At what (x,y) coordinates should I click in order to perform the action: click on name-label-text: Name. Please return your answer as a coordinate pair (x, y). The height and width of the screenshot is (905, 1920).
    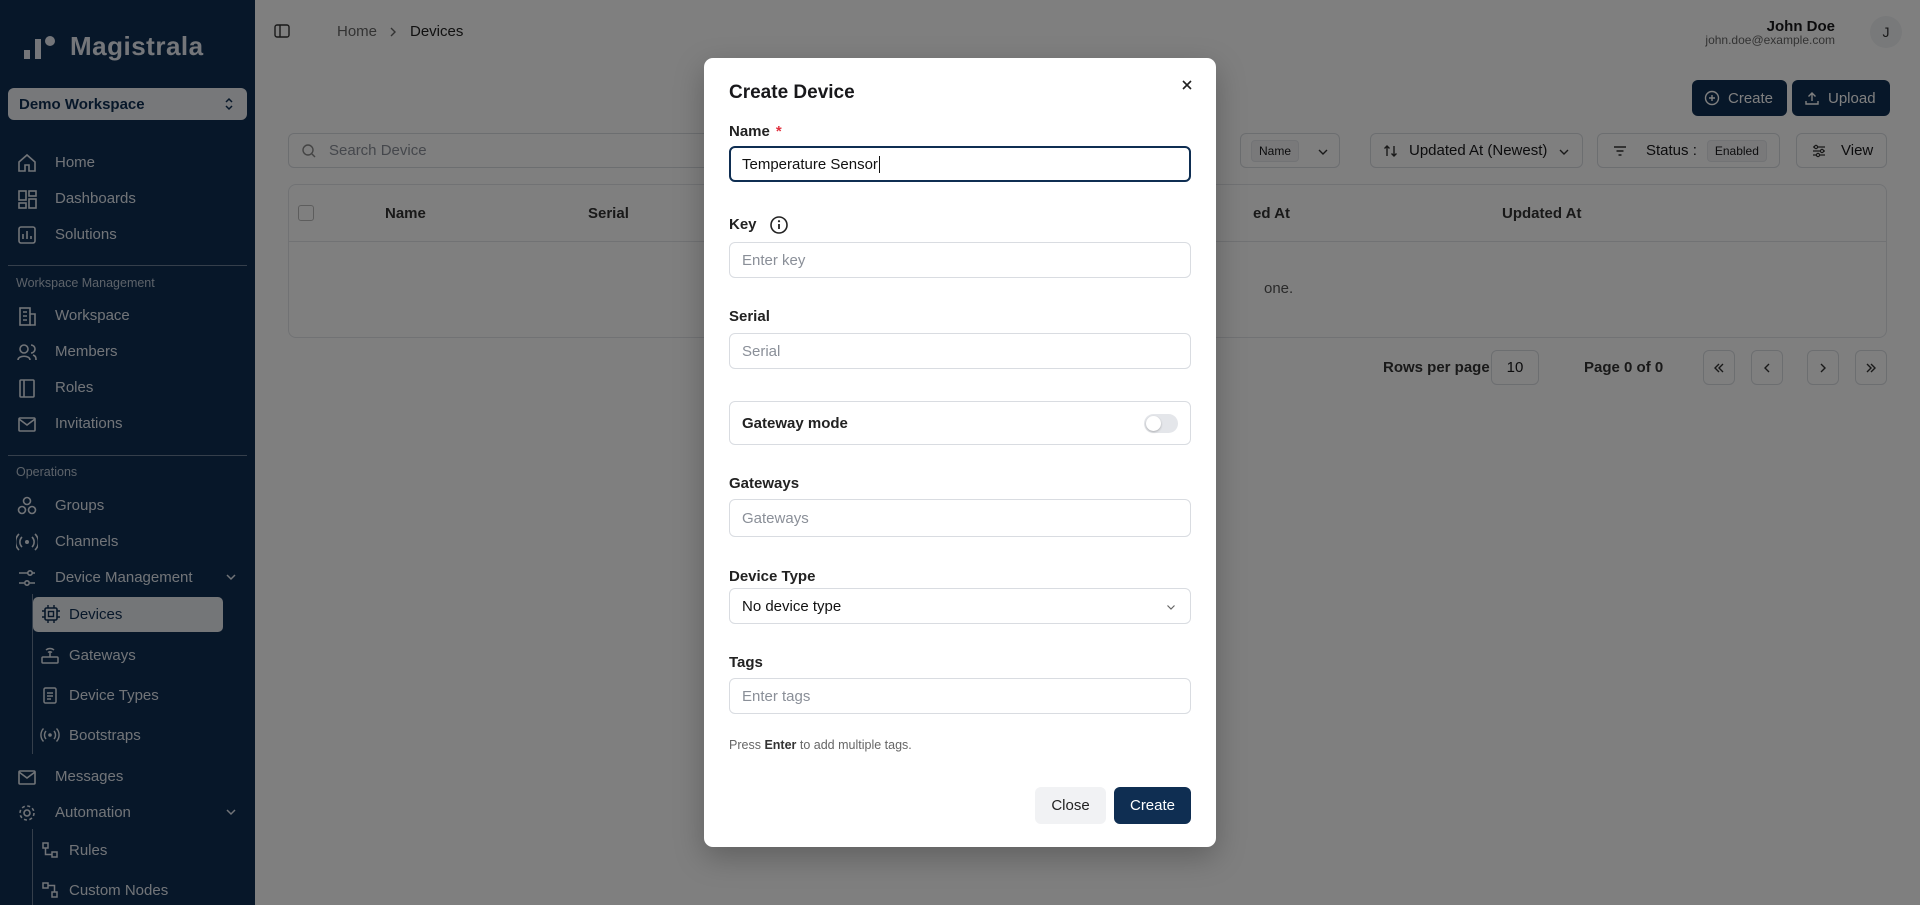
    Looking at the image, I should click on (749, 131).